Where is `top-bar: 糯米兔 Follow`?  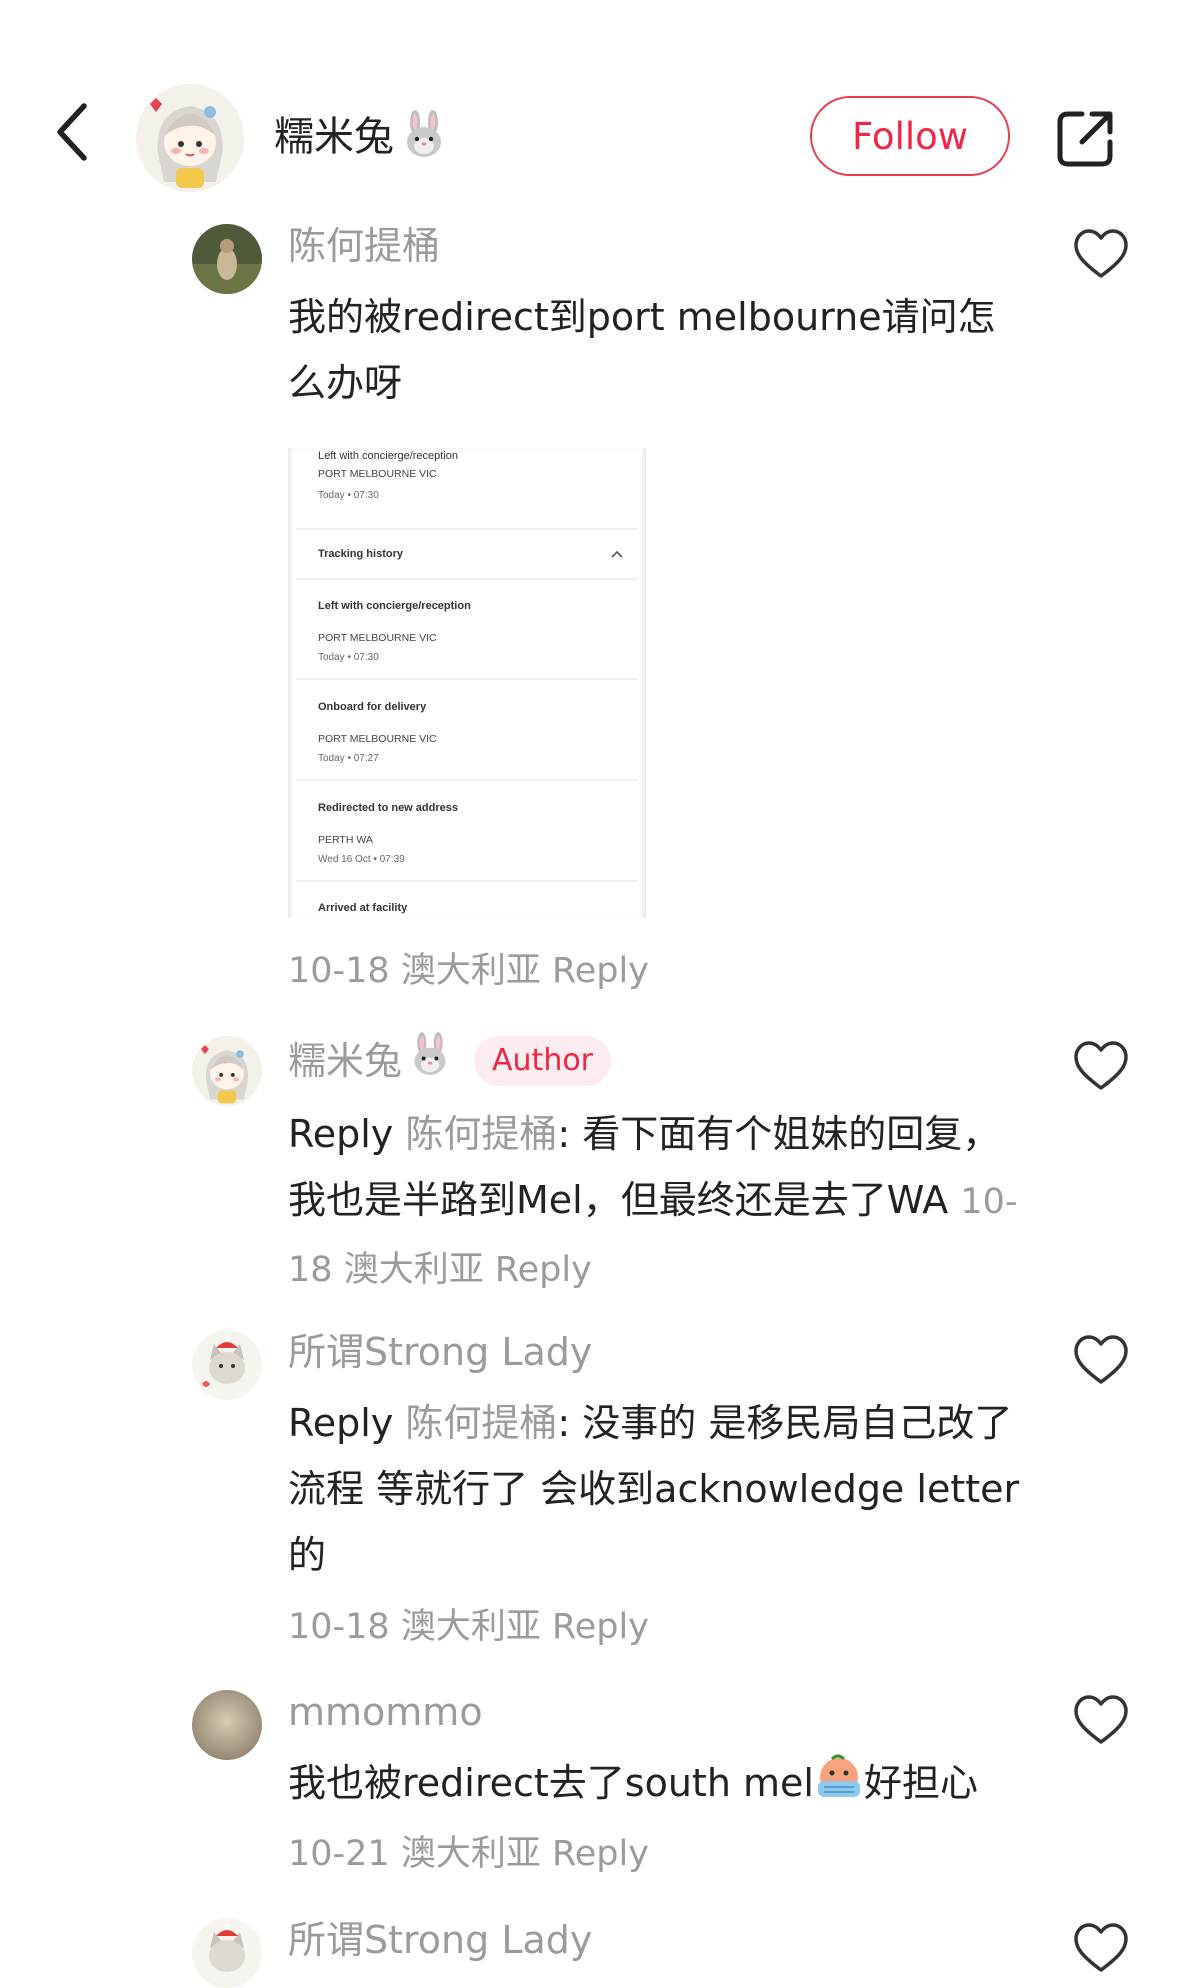
top-bar: 糯米兔 Follow is located at coordinates (589, 100).